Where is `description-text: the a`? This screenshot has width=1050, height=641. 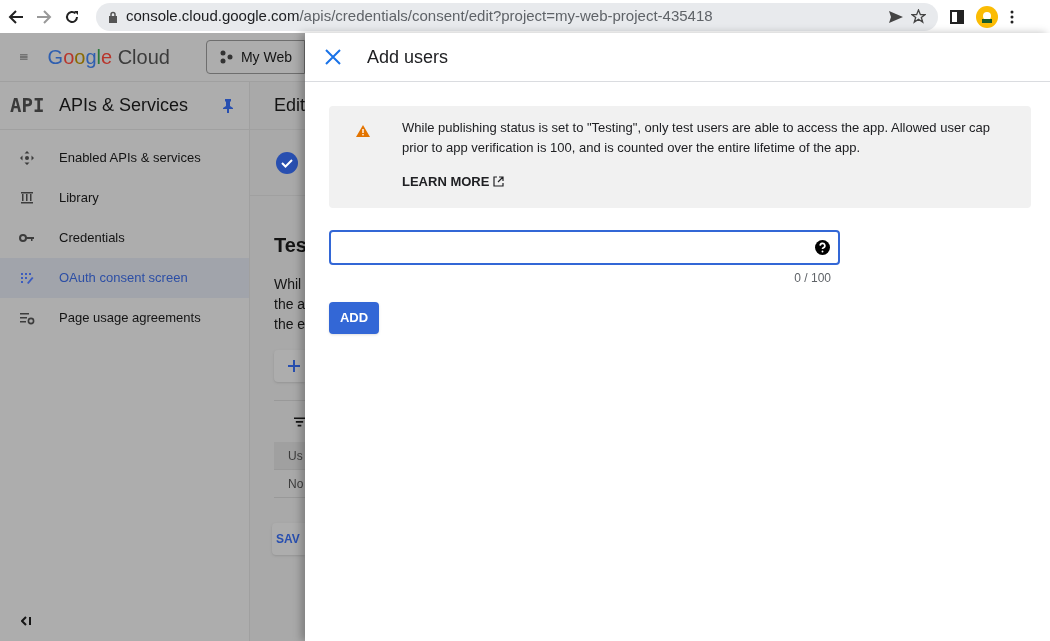 description-text: the a is located at coordinates (289, 304).